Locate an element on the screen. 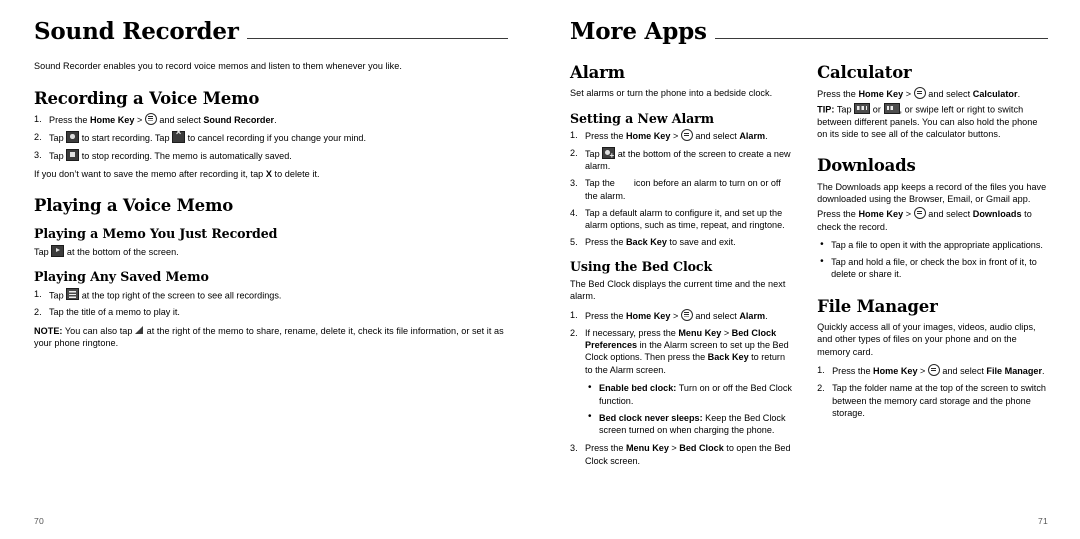 The width and height of the screenshot is (1080, 539). section-heading-file-manager: File Manager is located at coordinates (877, 306).